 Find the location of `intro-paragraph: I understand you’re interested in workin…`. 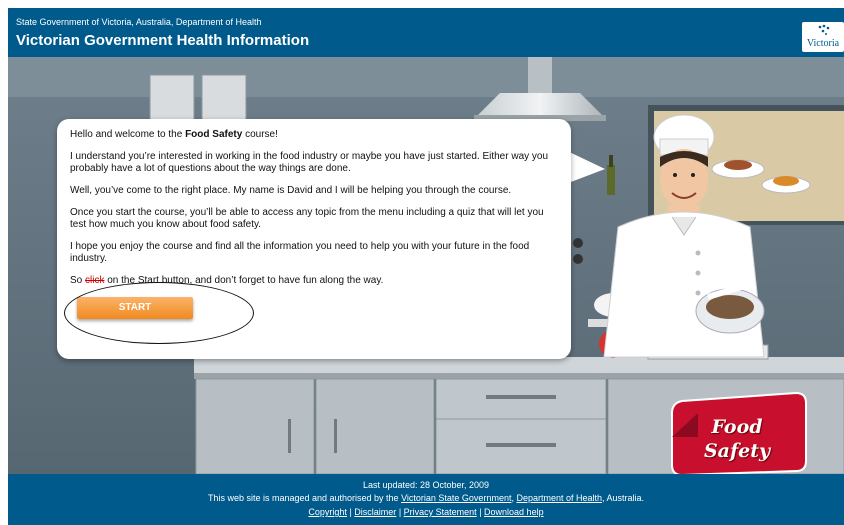

intro-paragraph: I understand you’re interested in workin… is located at coordinates (309, 162).